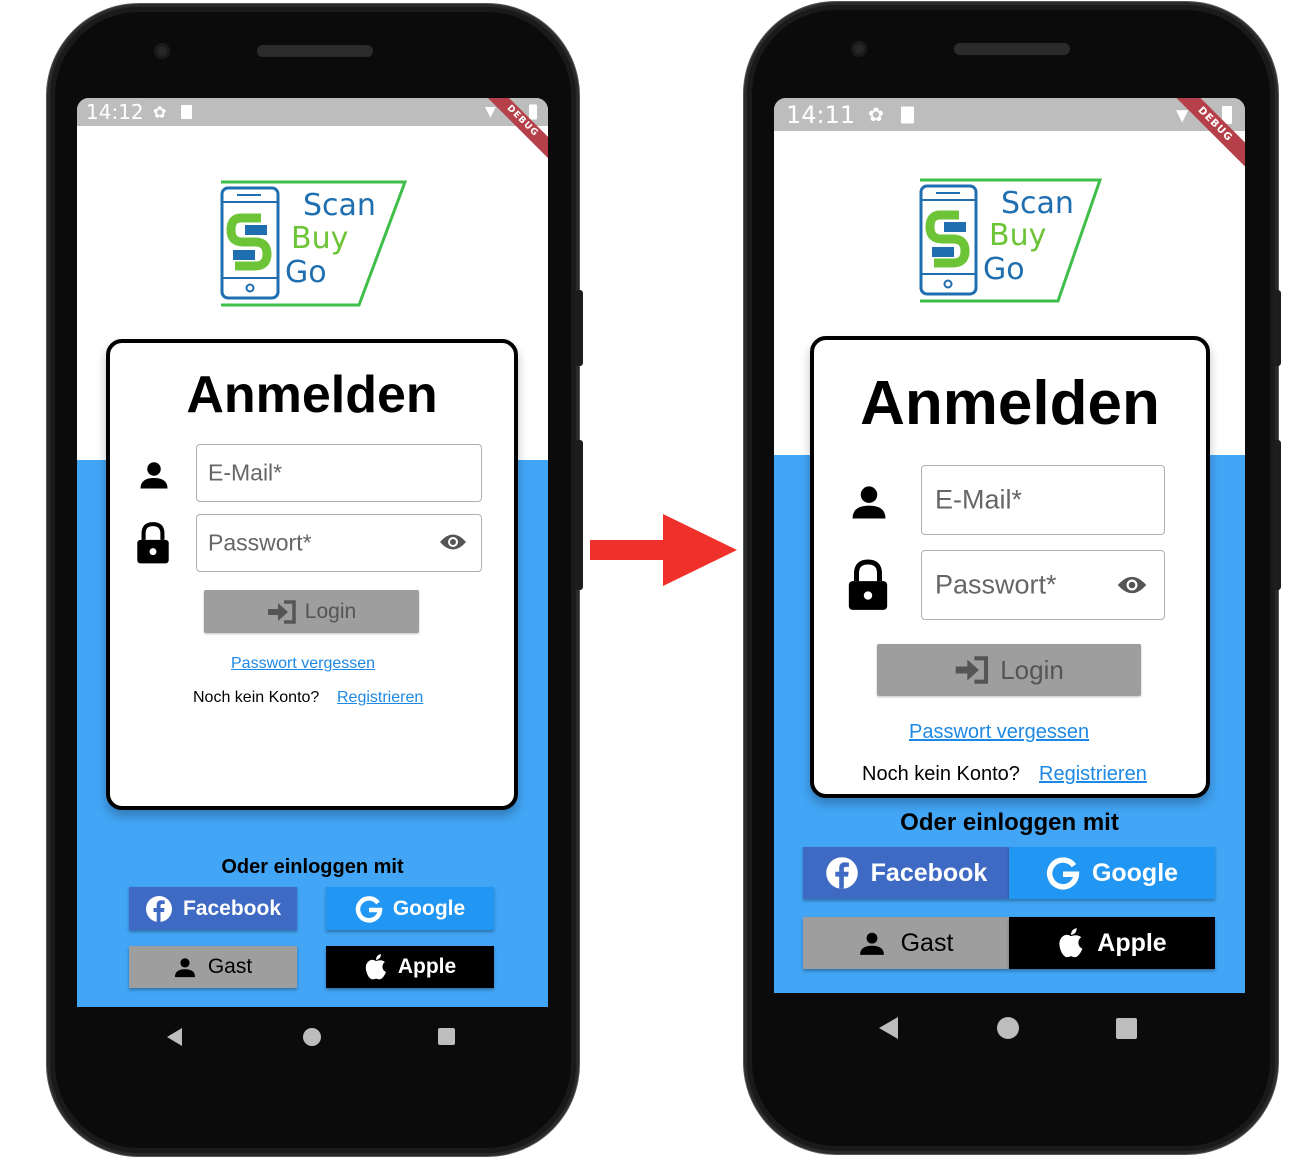 Image resolution: width=1307 pixels, height=1173 pixels. I want to click on nav-bar-left, so click(312, 1037).